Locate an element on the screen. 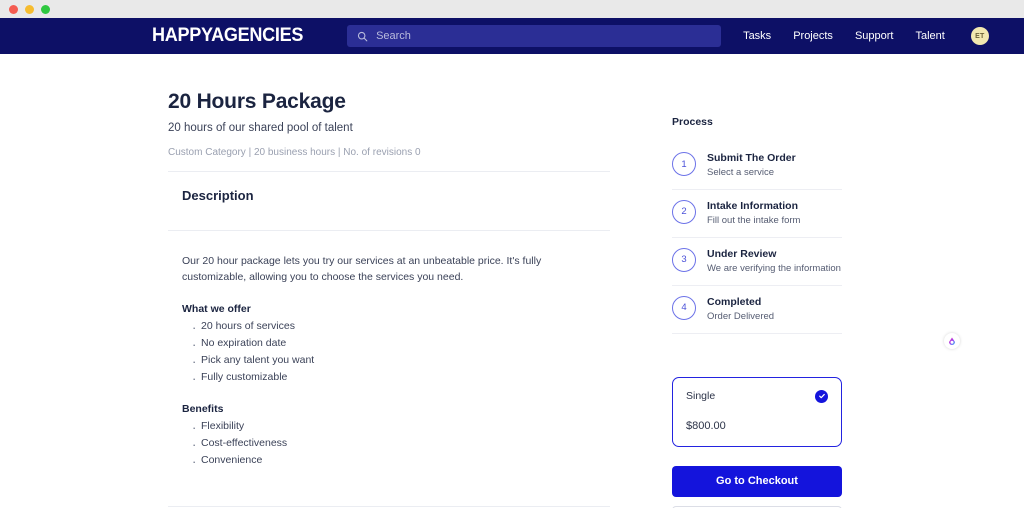  nav-item-tasks: Tasks is located at coordinates (757, 36).